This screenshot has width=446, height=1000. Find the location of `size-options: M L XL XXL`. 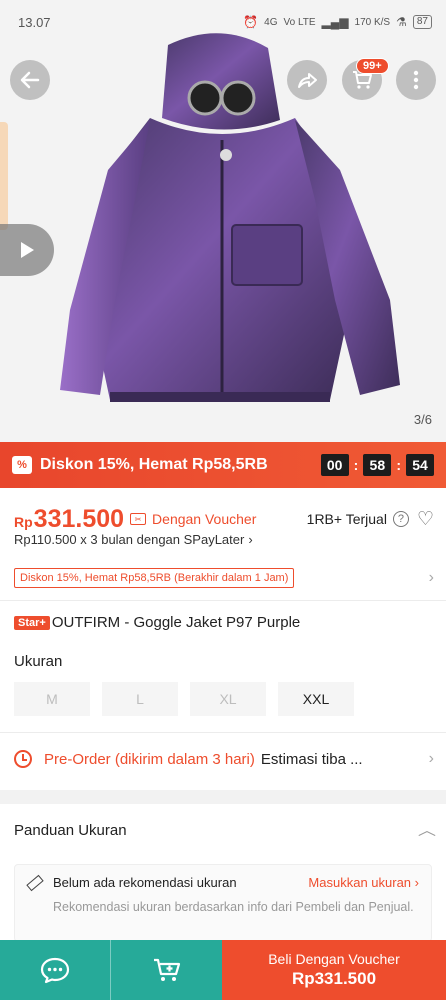

size-options: M L XL XXL is located at coordinates (184, 699).